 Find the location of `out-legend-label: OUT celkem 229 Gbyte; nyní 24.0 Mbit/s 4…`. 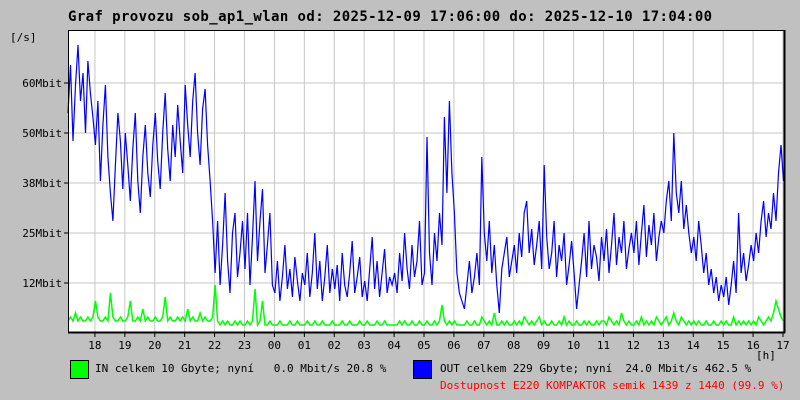

out-legend-label: OUT celkem 229 Gbyte; nyní 24.0 Mbit/s 4… is located at coordinates (596, 368).